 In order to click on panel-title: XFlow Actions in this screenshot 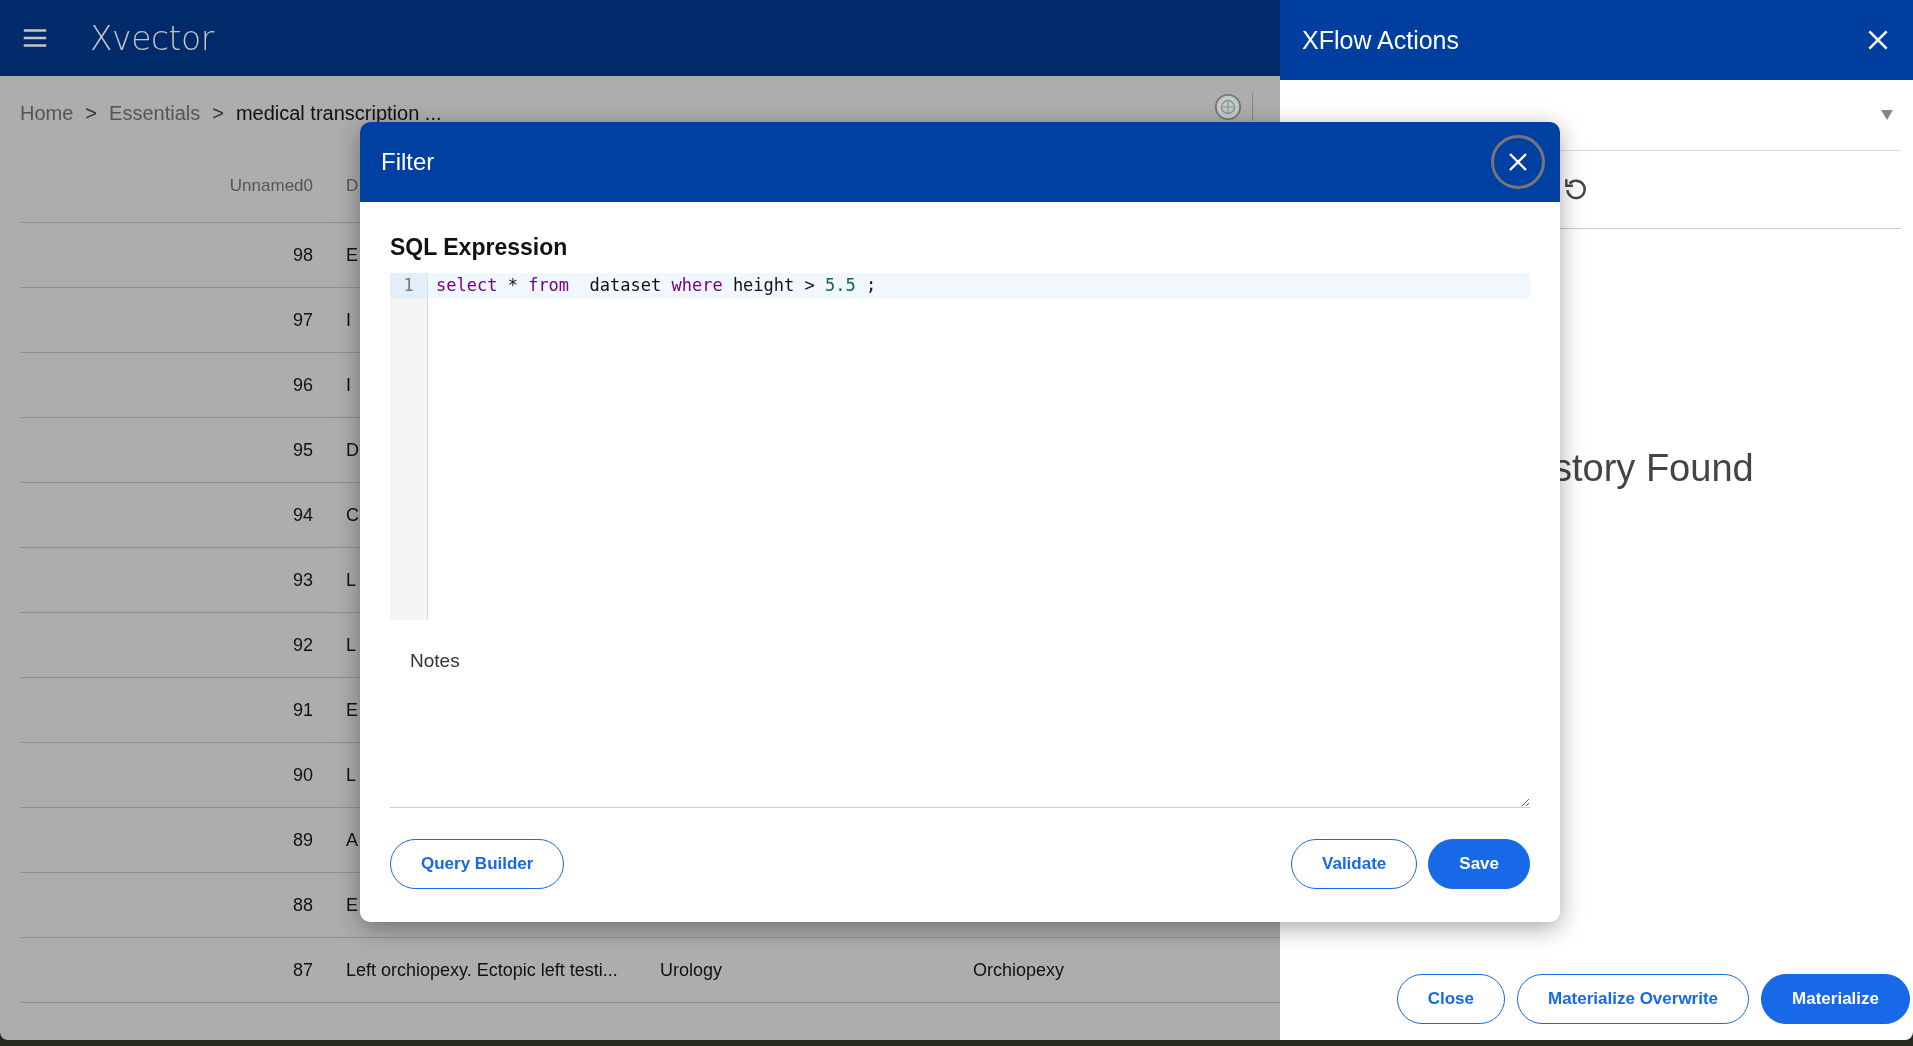, I will do `click(1380, 40)`.